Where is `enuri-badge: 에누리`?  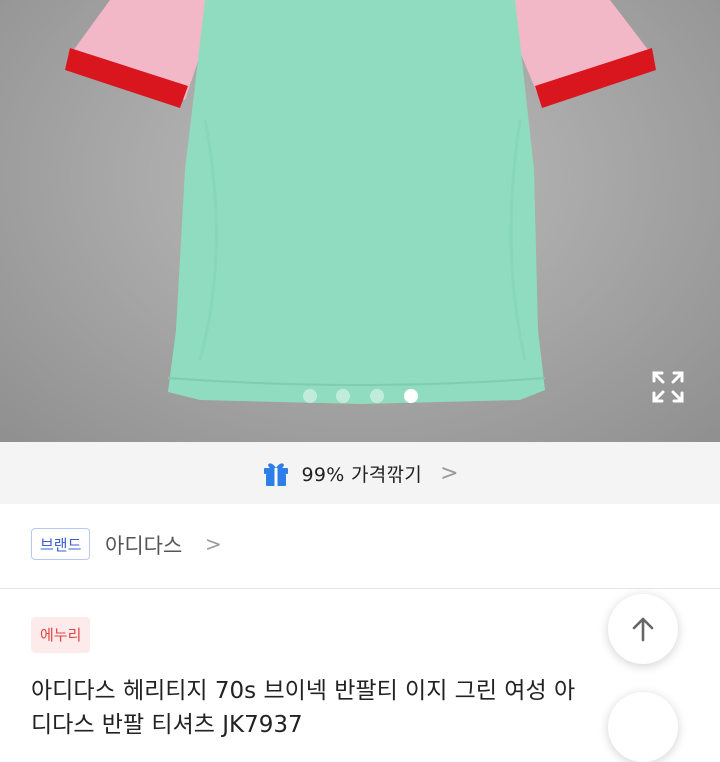
enuri-badge: 에누리 is located at coordinates (61, 635).